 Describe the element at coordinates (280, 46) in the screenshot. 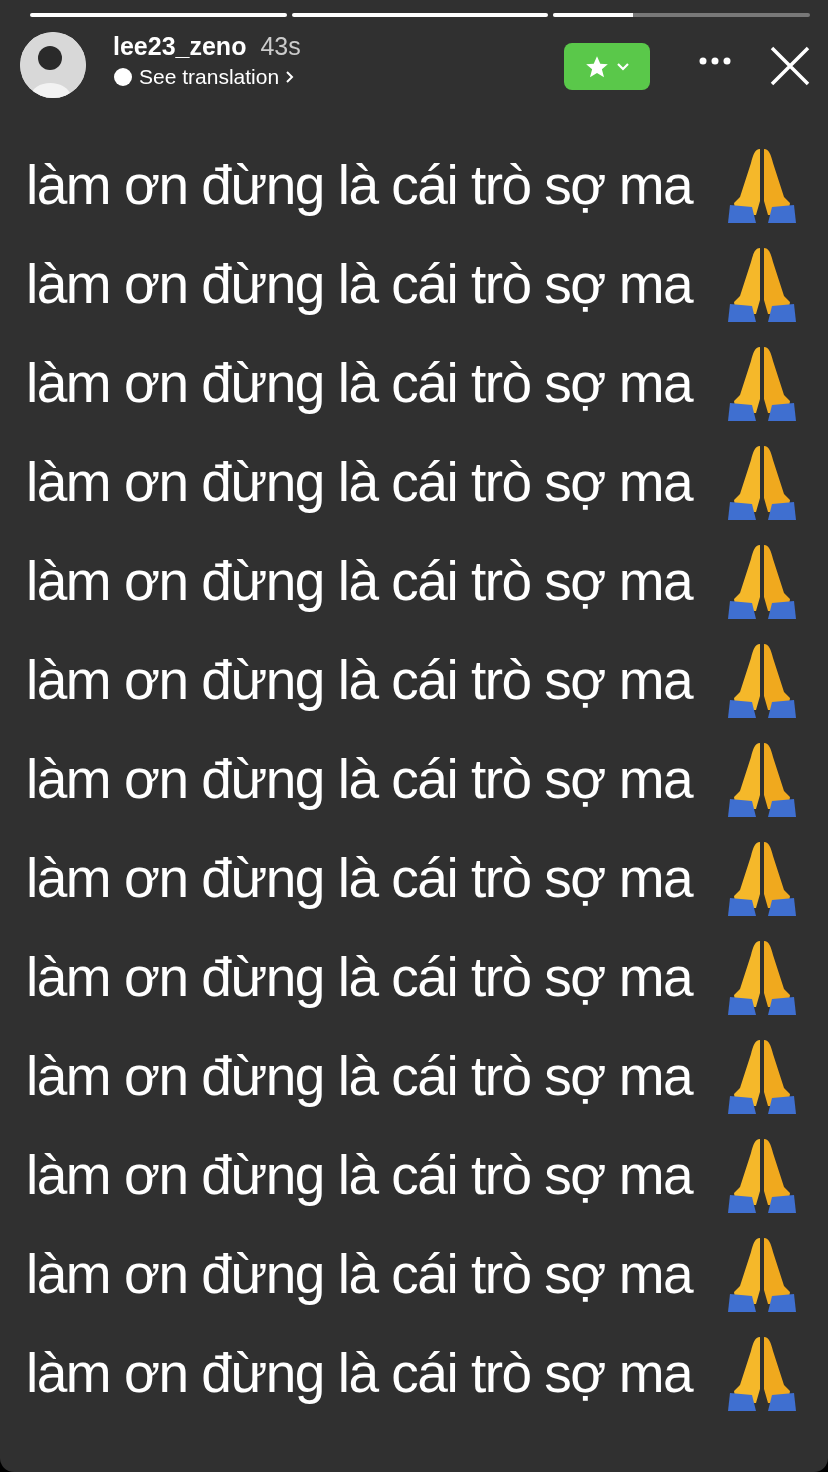

I see `timestamp: 43s` at that location.